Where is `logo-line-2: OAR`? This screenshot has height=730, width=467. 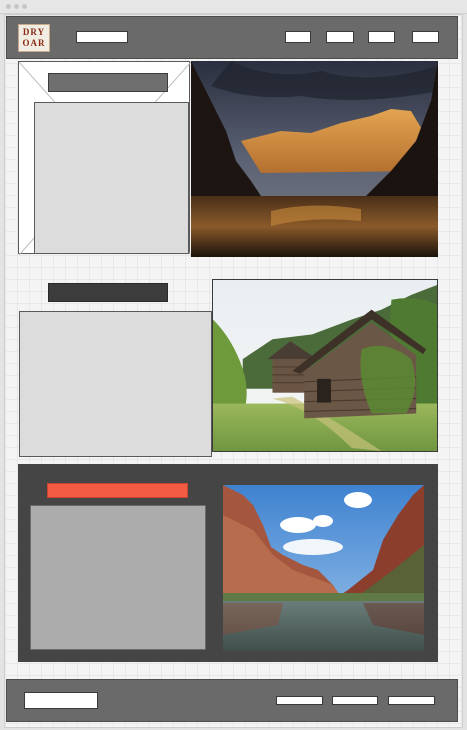 logo-line-2: OAR is located at coordinates (34, 43).